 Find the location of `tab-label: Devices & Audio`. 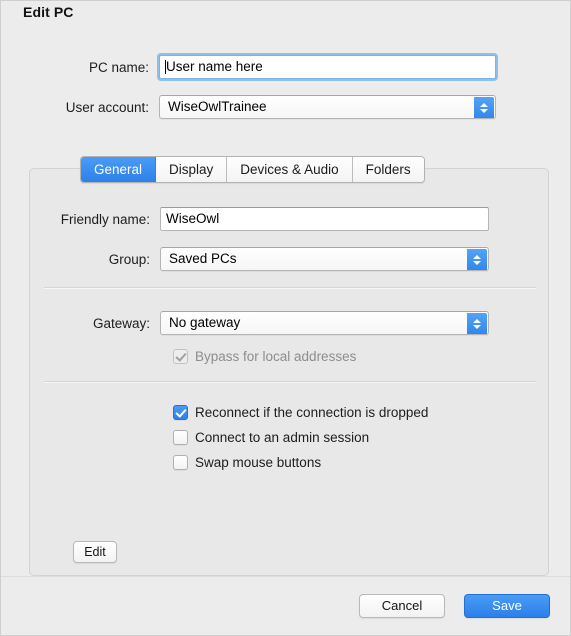

tab-label: Devices & Audio is located at coordinates (289, 169).